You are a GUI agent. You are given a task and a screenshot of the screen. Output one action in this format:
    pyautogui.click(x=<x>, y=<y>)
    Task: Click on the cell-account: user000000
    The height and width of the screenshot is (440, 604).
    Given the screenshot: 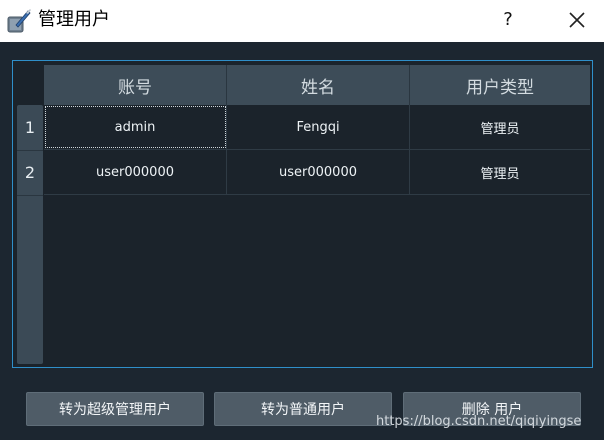 What is the action you would take?
    pyautogui.click(x=135, y=172)
    